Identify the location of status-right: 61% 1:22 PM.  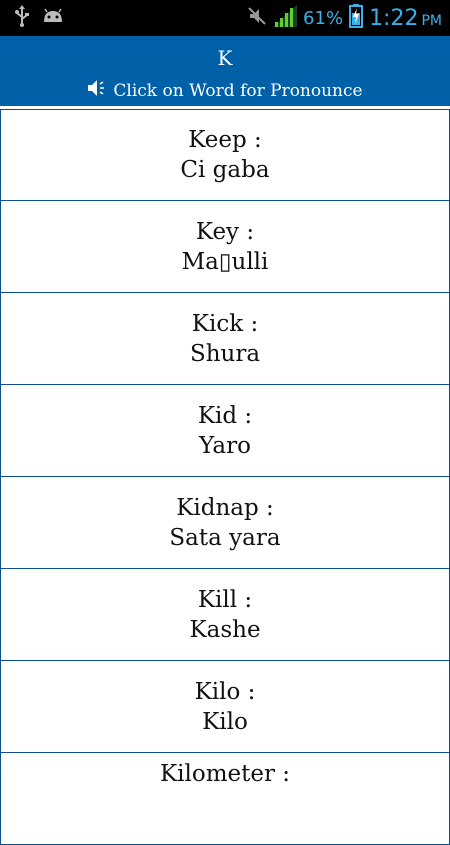
(344, 18).